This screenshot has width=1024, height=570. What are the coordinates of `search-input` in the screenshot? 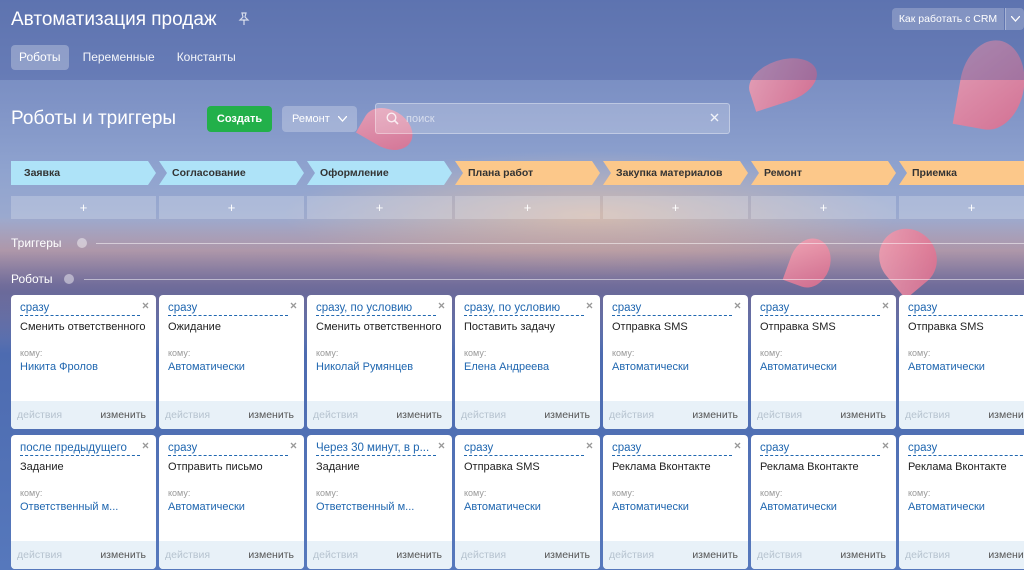 It's located at (556, 118).